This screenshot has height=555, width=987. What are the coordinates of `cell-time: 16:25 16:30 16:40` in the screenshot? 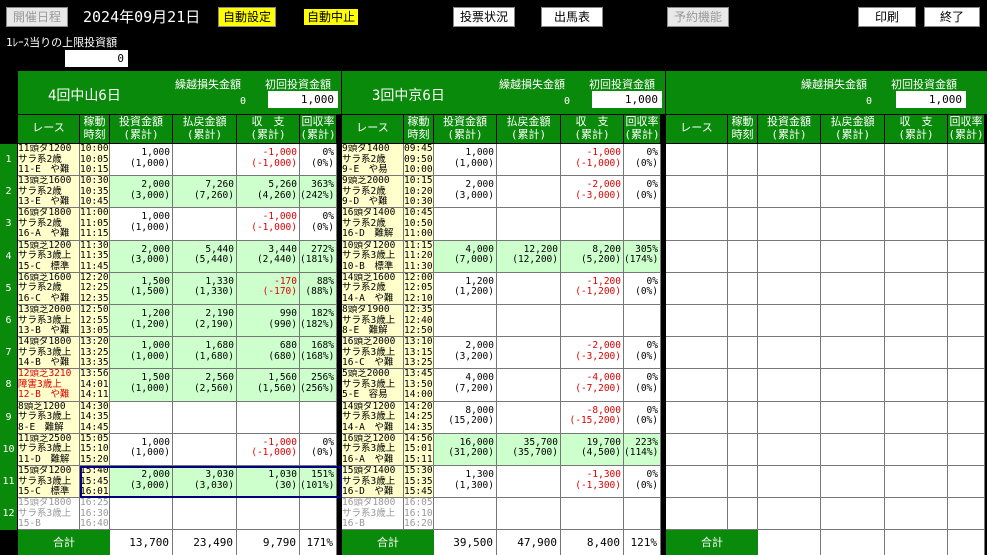 It's located at (95, 514).